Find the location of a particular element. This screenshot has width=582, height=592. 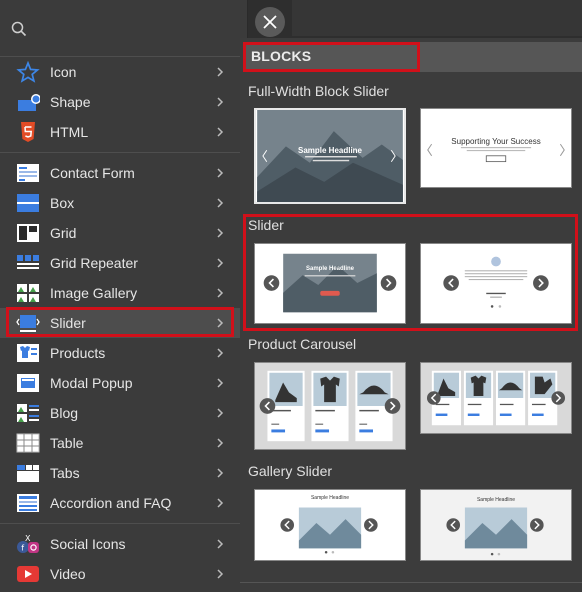

tabs-icon is located at coordinates (28, 473).